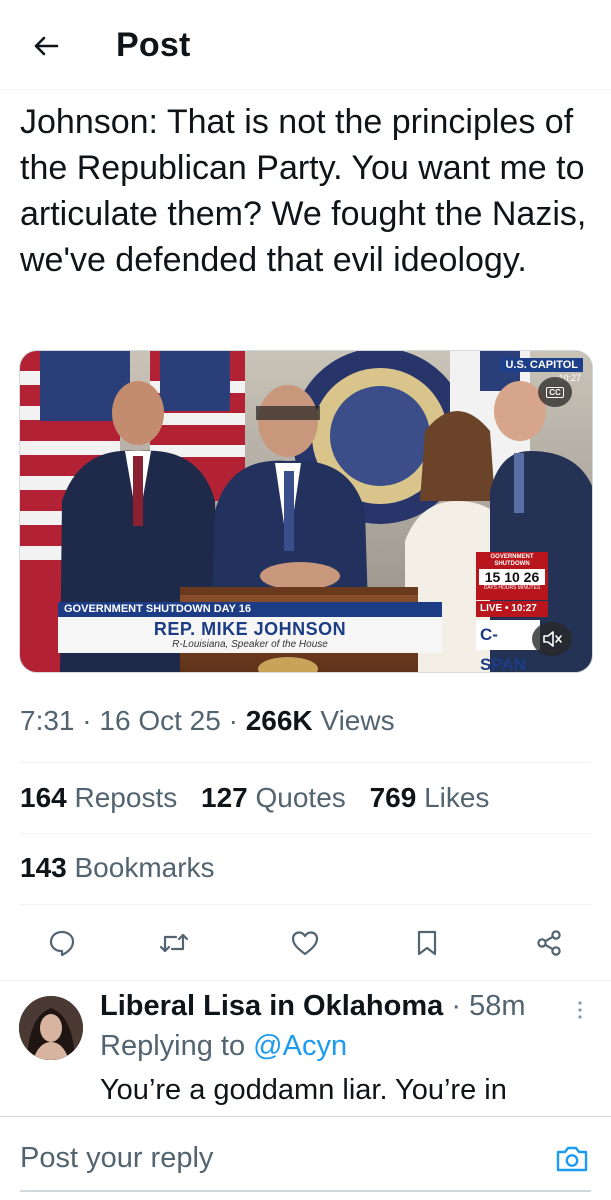 Image resolution: width=611 pixels, height=1200 pixels. What do you see at coordinates (512, 609) in the screenshot?
I see `live-indicator: LIVE • 10:27` at bounding box center [512, 609].